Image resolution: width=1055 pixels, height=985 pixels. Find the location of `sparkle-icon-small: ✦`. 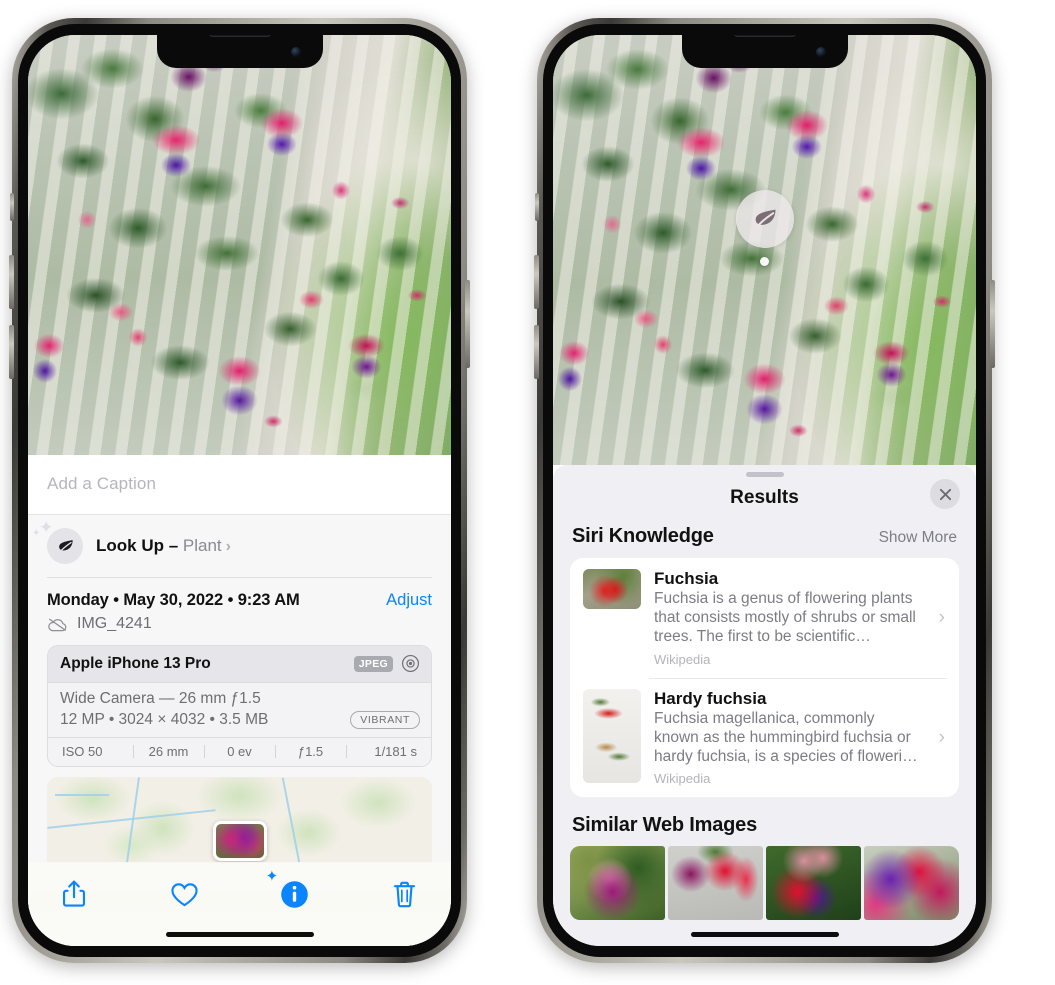

sparkle-icon-small: ✦ is located at coordinates (36, 533).